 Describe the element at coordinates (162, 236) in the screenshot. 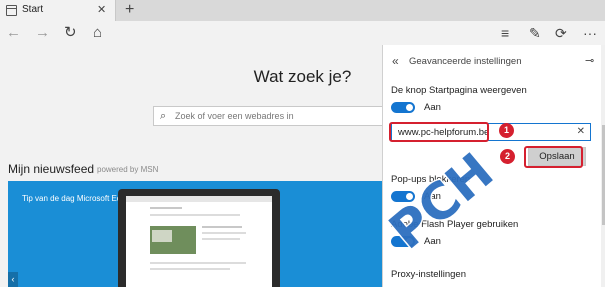

I see `screen-image-building` at that location.